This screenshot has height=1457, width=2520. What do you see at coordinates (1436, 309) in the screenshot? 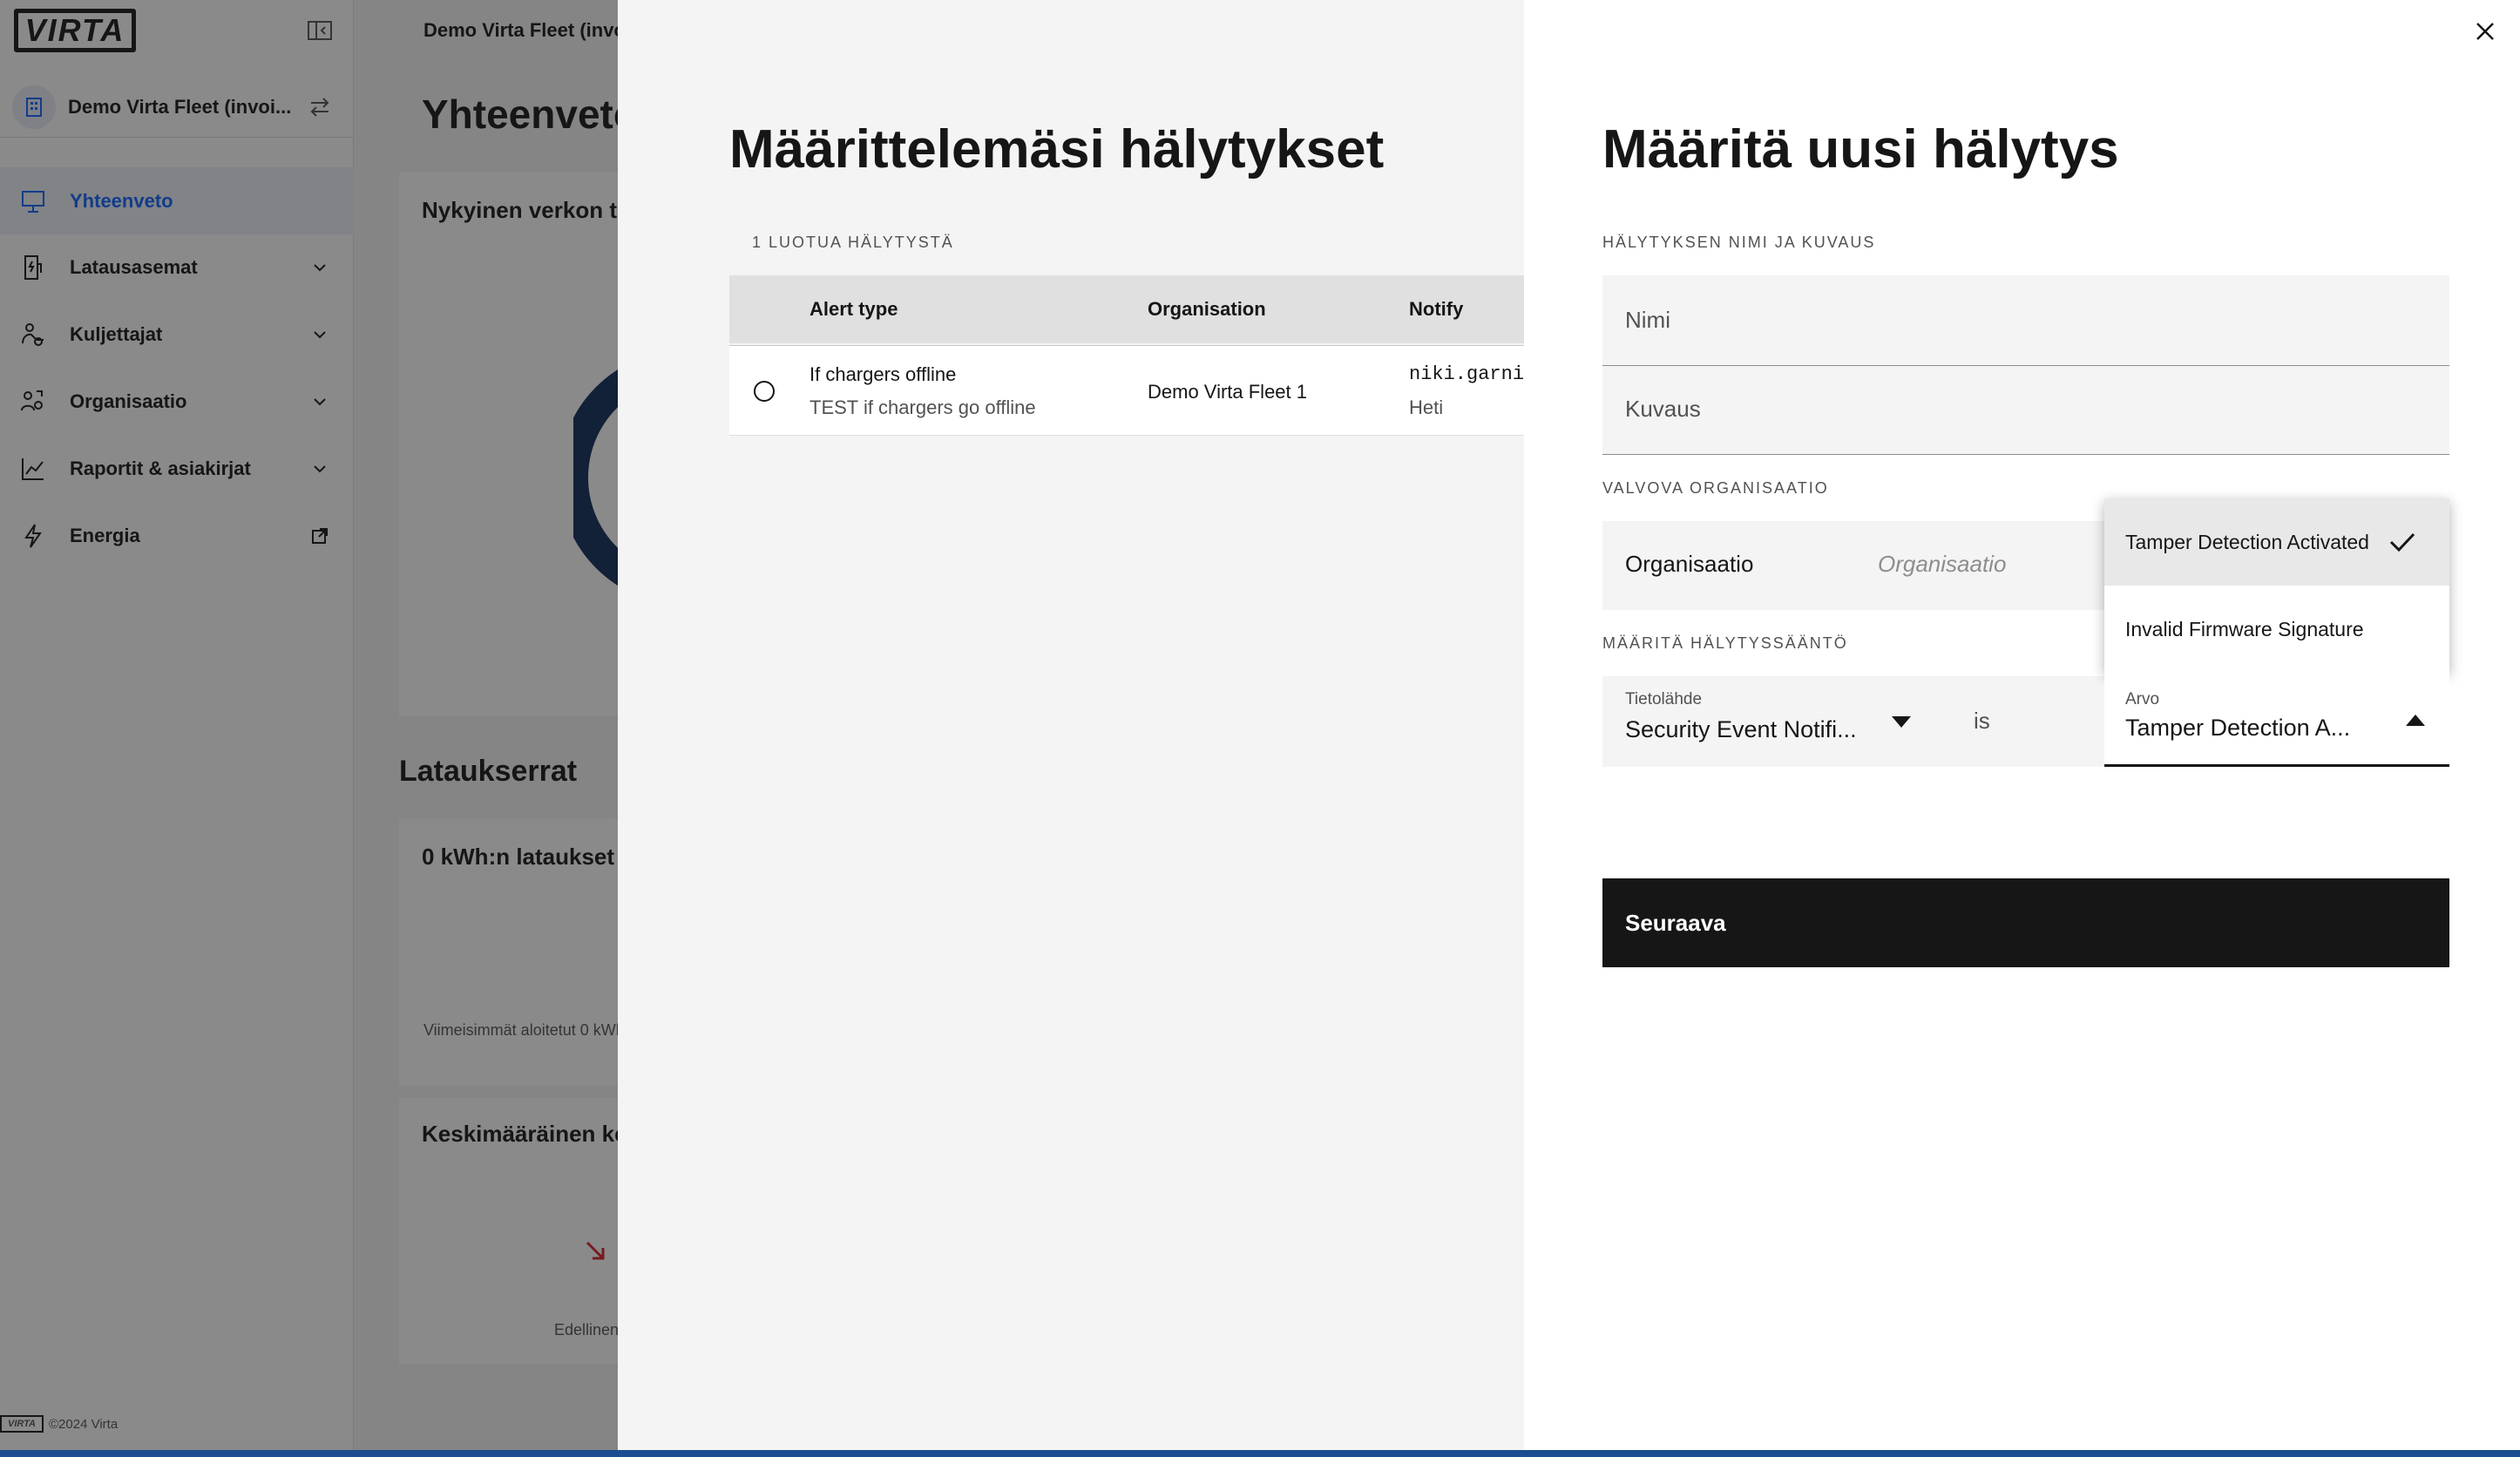
I see `column-notify: Notify` at bounding box center [1436, 309].